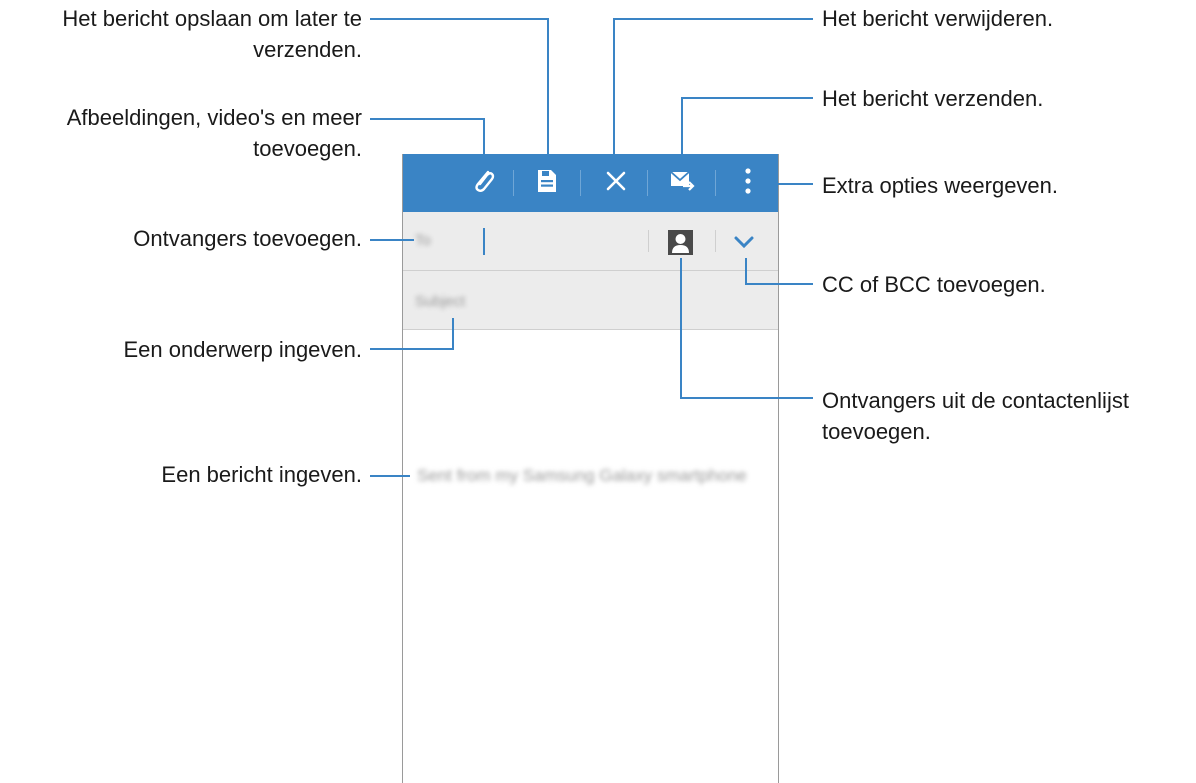 The height and width of the screenshot is (783, 1196). What do you see at coordinates (590, 183) in the screenshot?
I see `action-bar` at bounding box center [590, 183].